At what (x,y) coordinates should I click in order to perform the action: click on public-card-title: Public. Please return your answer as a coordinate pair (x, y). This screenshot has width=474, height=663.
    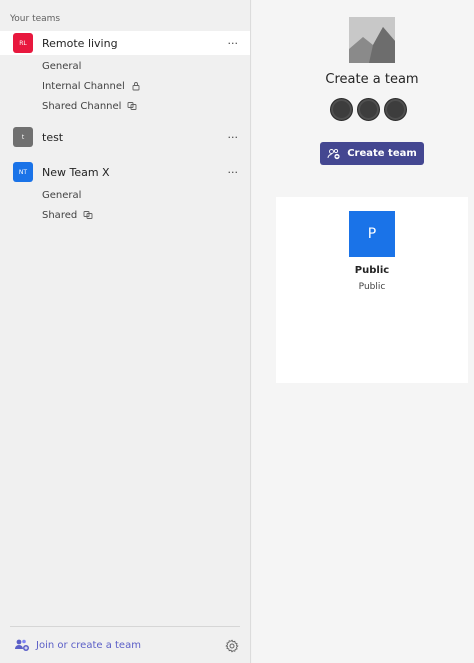
    Looking at the image, I should click on (372, 270).